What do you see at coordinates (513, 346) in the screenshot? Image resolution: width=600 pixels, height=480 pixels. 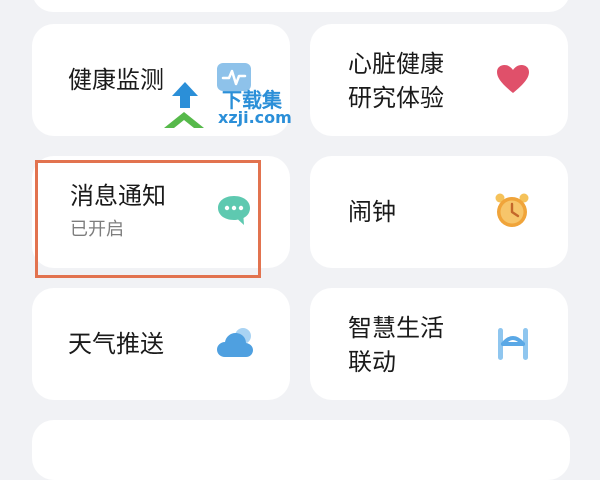 I see `smart-life-icon` at bounding box center [513, 346].